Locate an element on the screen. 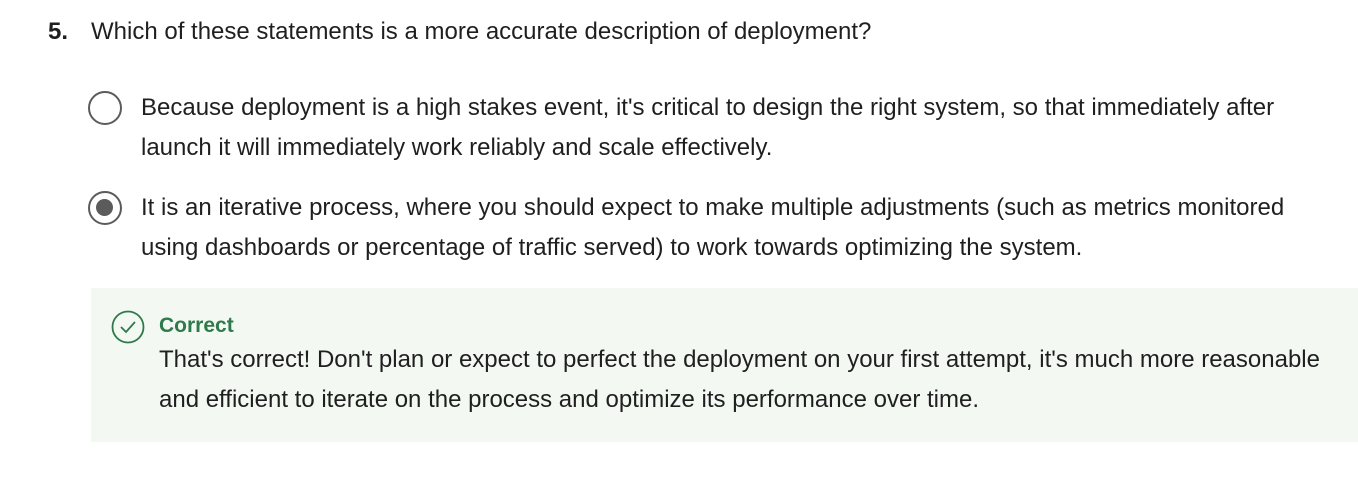  feedback-status: Correct is located at coordinates (196, 325).